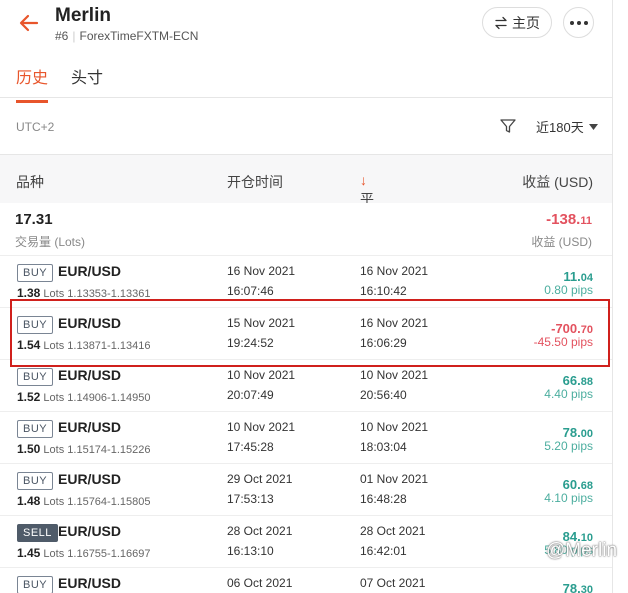  Describe the element at coordinates (568, 446) in the screenshot. I see `trade-pips: 5.20 pips` at that location.